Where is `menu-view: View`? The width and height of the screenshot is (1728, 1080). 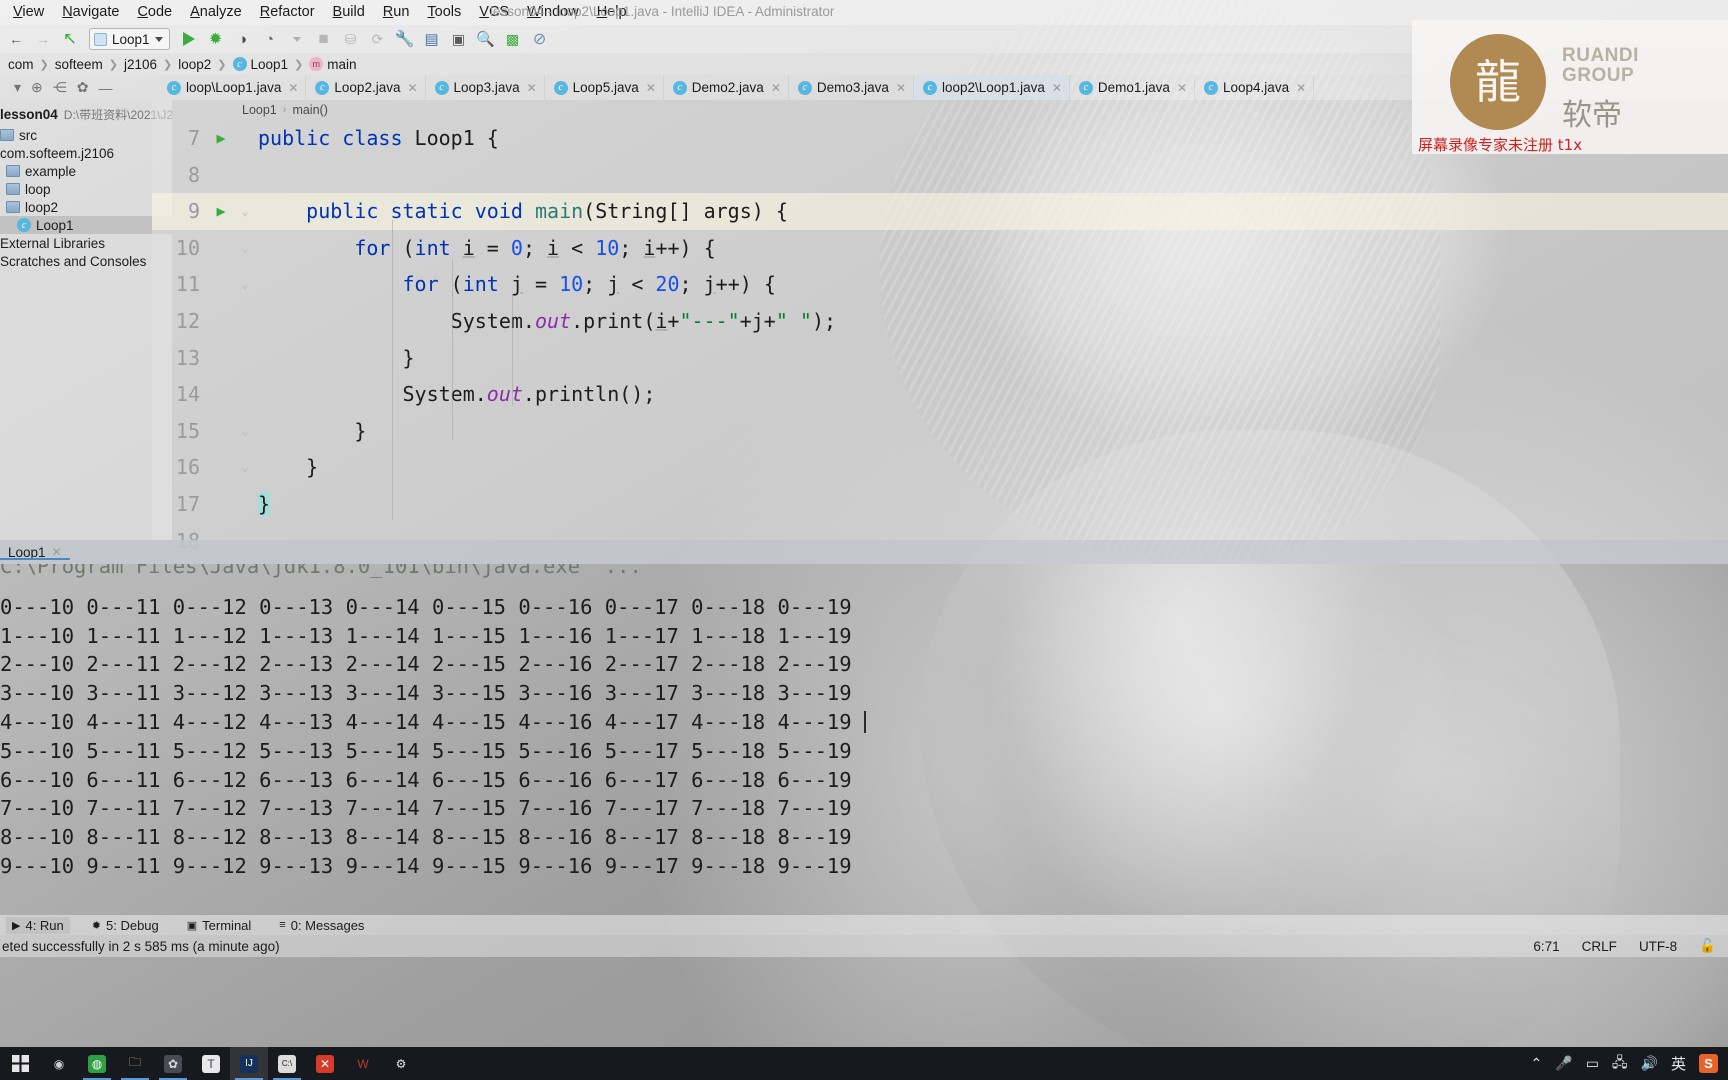
menu-view: View is located at coordinates (28, 13).